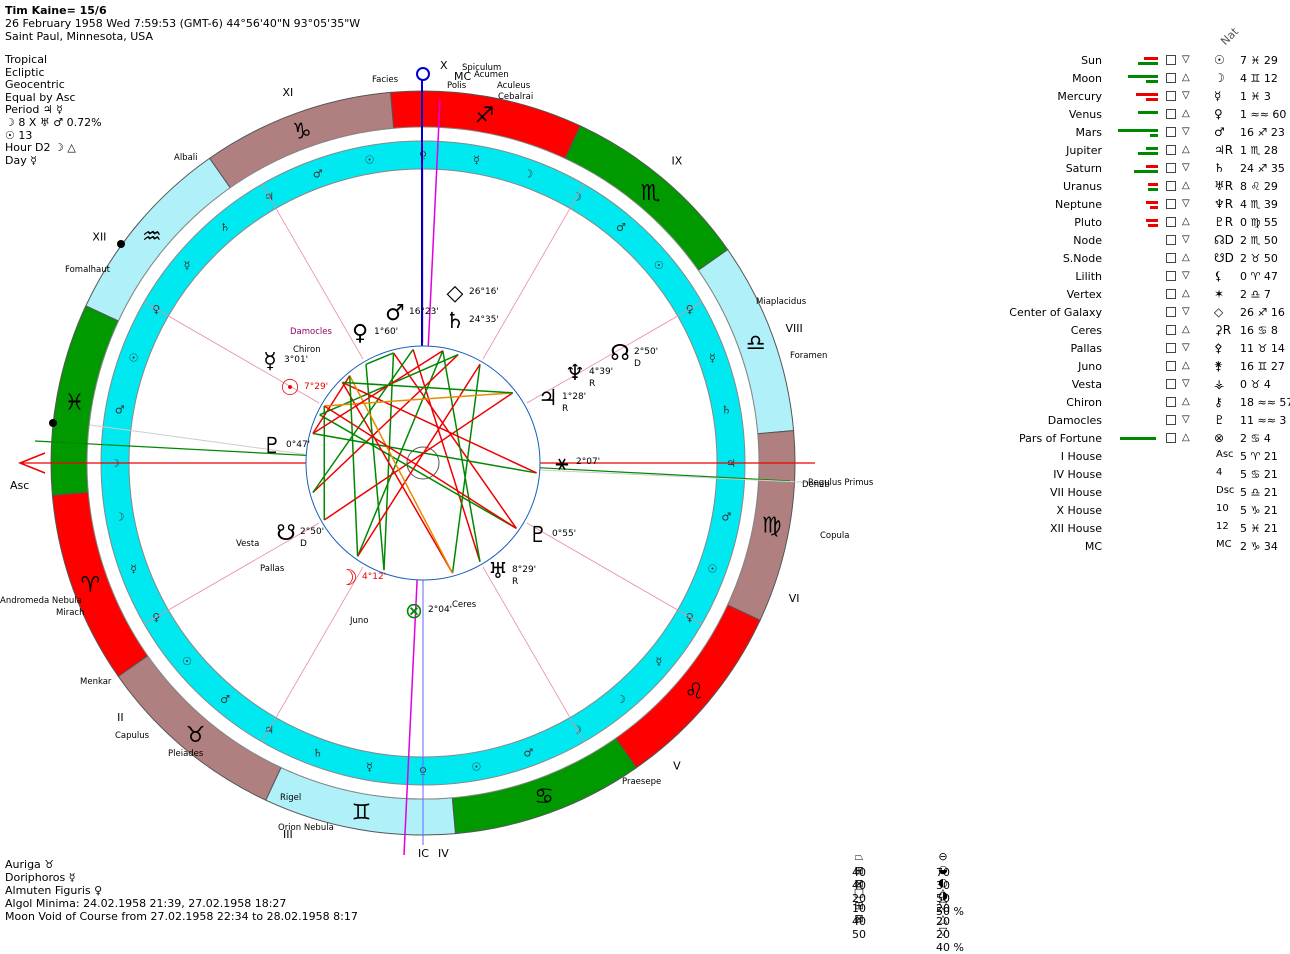  I want to click on planet-glyph-12: ♅, so click(498, 571).